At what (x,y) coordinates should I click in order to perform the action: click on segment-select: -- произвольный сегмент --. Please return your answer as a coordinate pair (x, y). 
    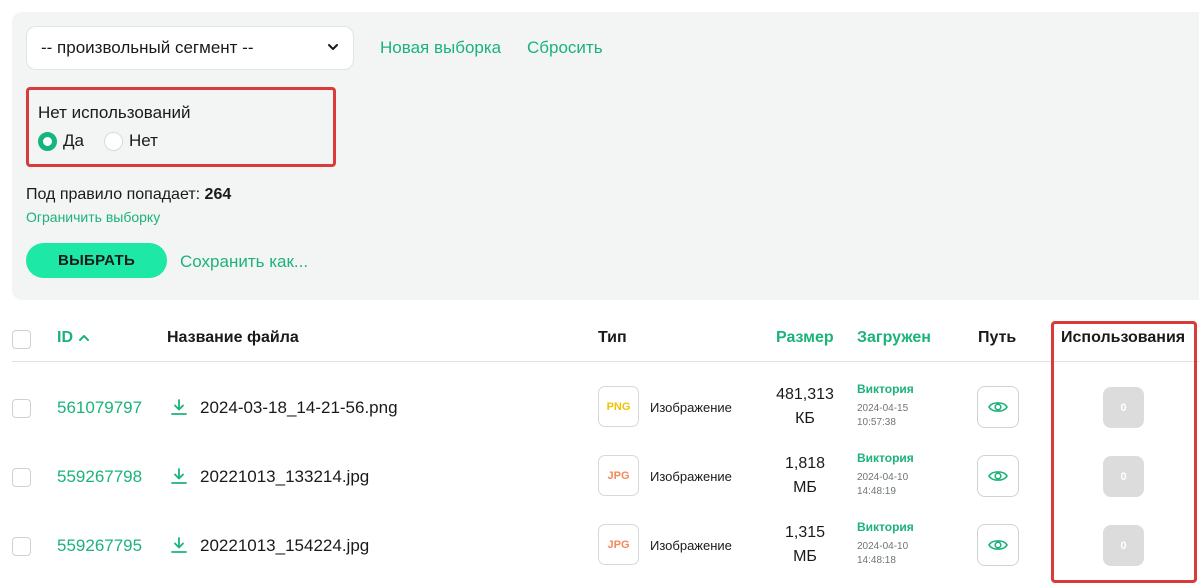
    Looking at the image, I should click on (190, 48).